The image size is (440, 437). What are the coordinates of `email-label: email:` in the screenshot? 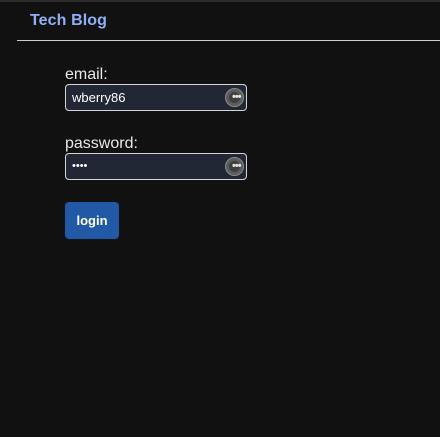 It's located at (86, 74).